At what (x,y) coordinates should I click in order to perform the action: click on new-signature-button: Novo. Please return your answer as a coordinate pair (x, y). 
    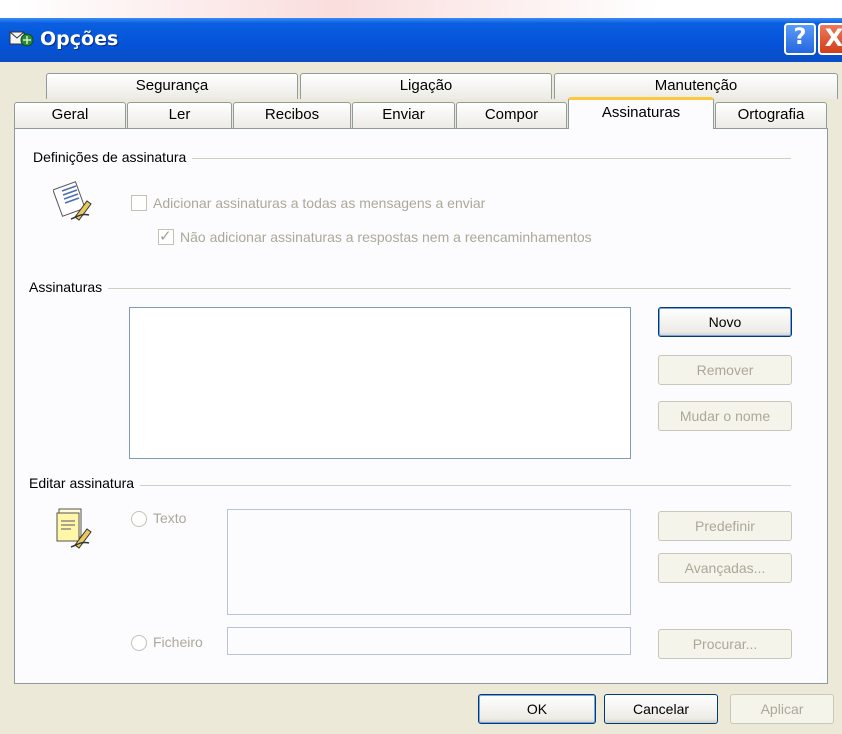
    Looking at the image, I should click on (725, 322).